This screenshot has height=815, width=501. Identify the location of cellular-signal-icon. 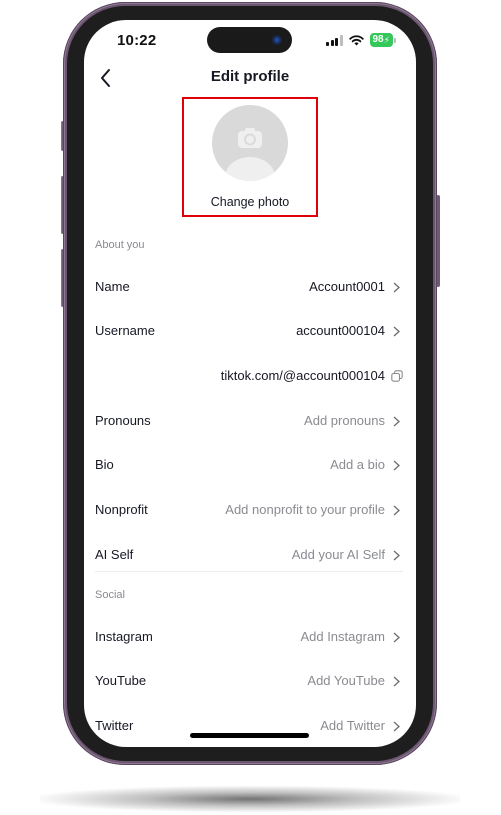
(334, 40).